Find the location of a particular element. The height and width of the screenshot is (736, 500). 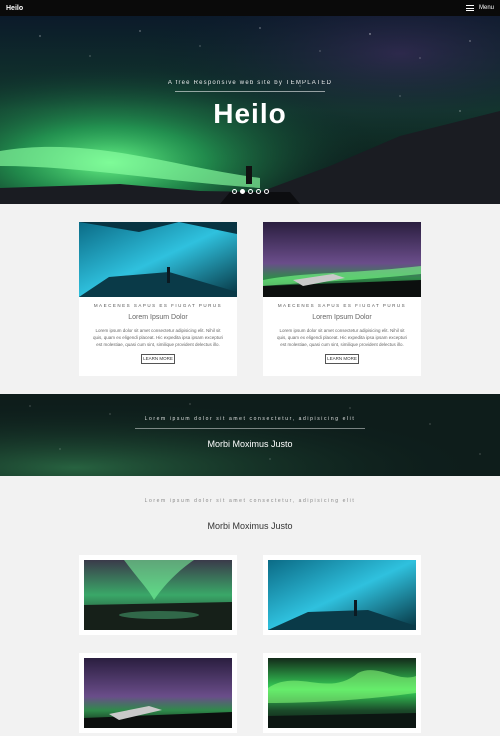

site-logo: Heilo is located at coordinates (14, 8).